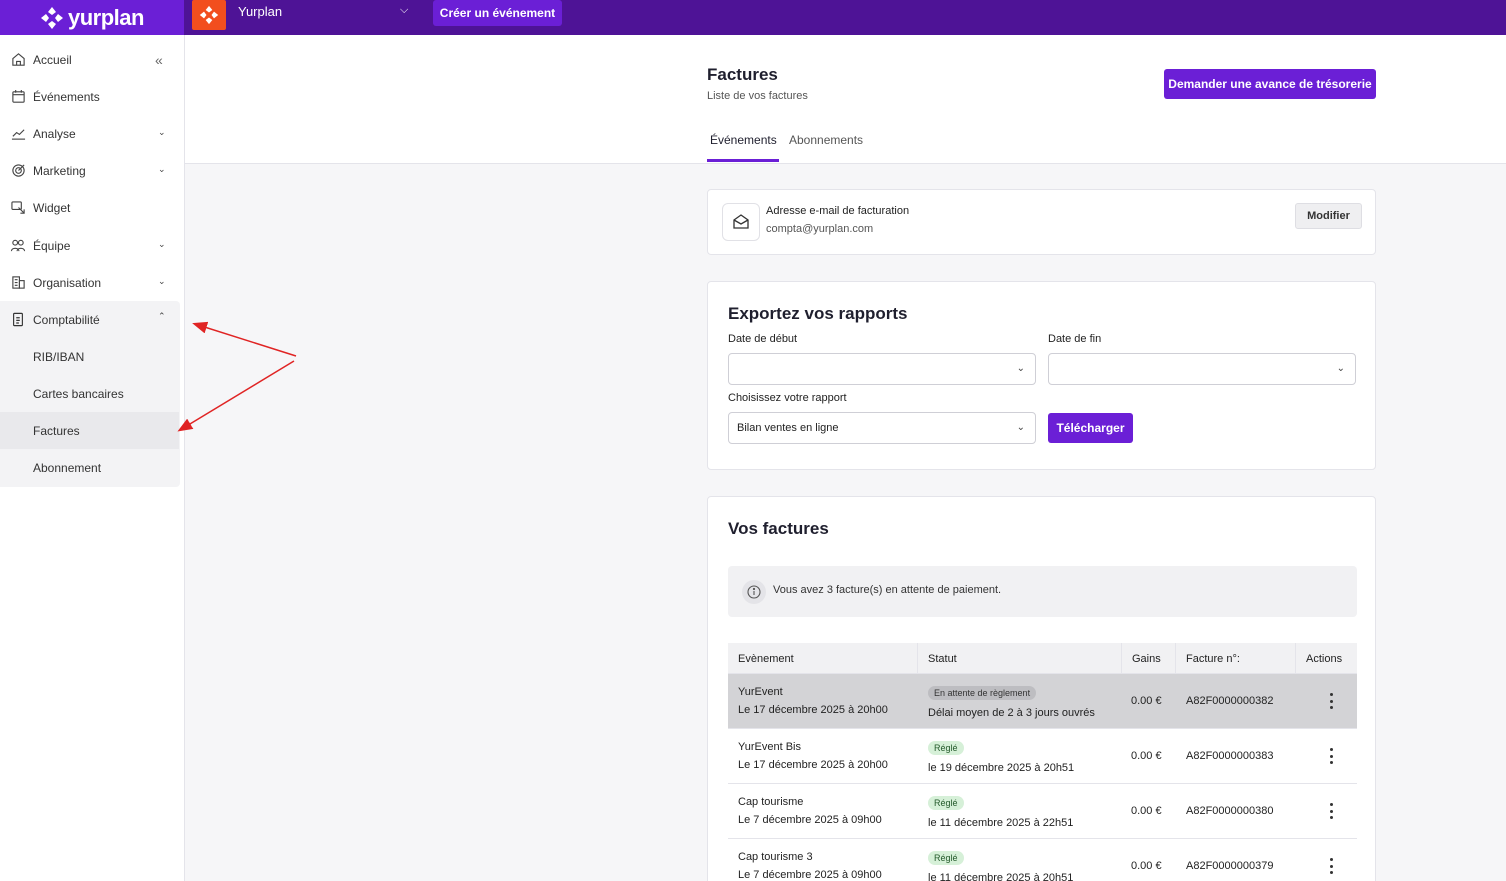 The height and width of the screenshot is (881, 1506). I want to click on report-type-value: Bilan ventes en ligne, so click(788, 428).